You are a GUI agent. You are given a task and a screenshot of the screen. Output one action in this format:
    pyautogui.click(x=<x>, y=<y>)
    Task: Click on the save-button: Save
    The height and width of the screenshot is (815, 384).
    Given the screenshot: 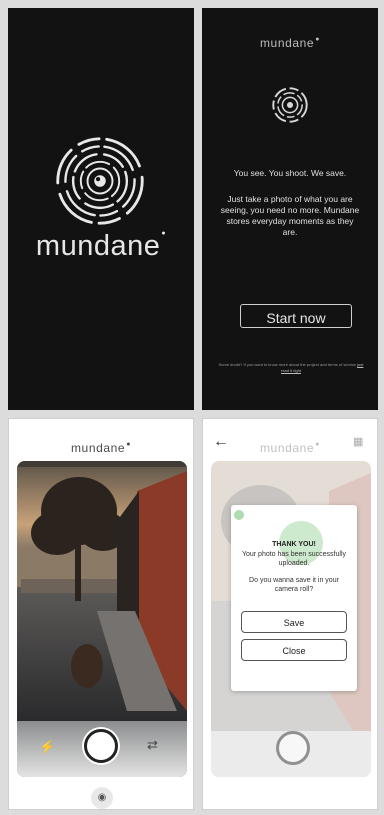 What is the action you would take?
    pyautogui.click(x=294, y=622)
    